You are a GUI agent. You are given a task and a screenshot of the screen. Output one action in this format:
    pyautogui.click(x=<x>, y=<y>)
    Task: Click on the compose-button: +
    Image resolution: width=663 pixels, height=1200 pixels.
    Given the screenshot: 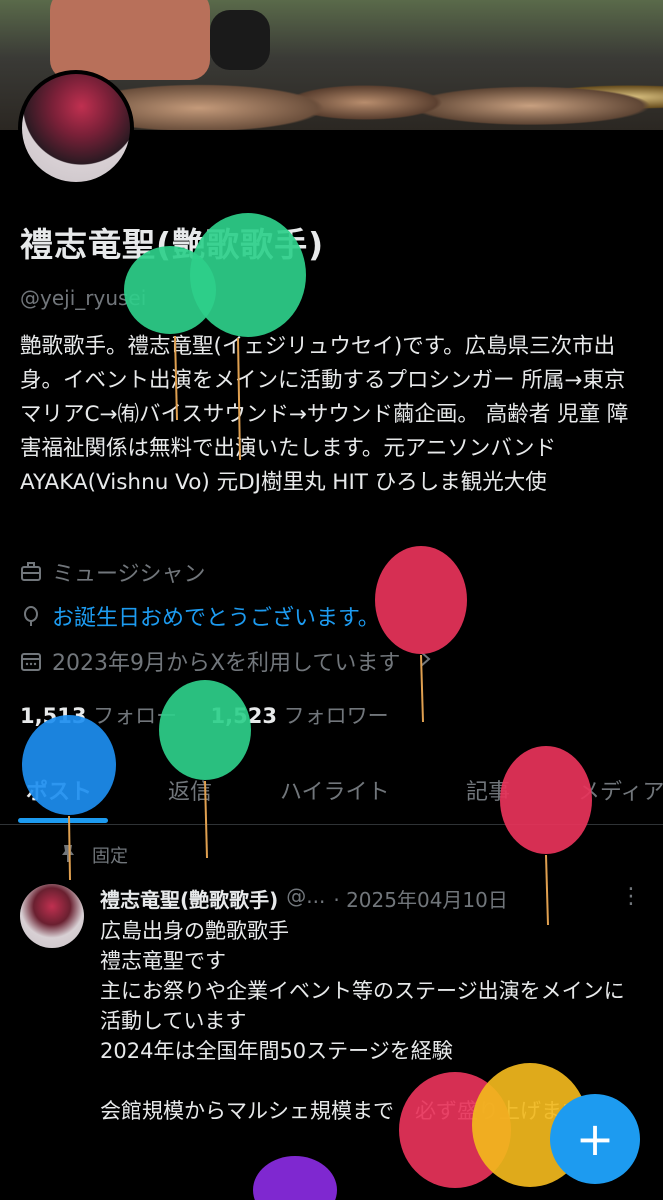 What is the action you would take?
    pyautogui.click(x=595, y=1139)
    